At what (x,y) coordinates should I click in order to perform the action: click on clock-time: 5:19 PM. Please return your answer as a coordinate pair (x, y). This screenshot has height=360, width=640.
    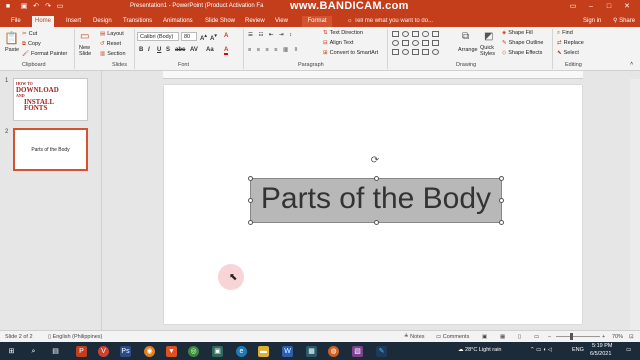
    Looking at the image, I should click on (602, 346).